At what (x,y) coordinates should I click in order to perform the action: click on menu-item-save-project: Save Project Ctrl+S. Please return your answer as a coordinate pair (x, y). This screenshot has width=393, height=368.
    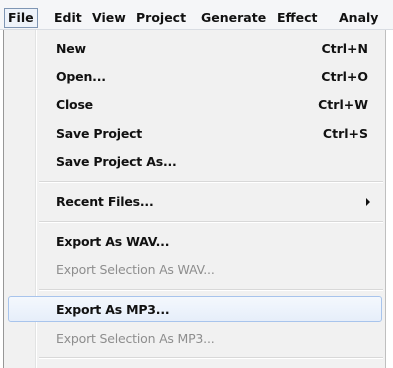
    Looking at the image, I should click on (195, 134).